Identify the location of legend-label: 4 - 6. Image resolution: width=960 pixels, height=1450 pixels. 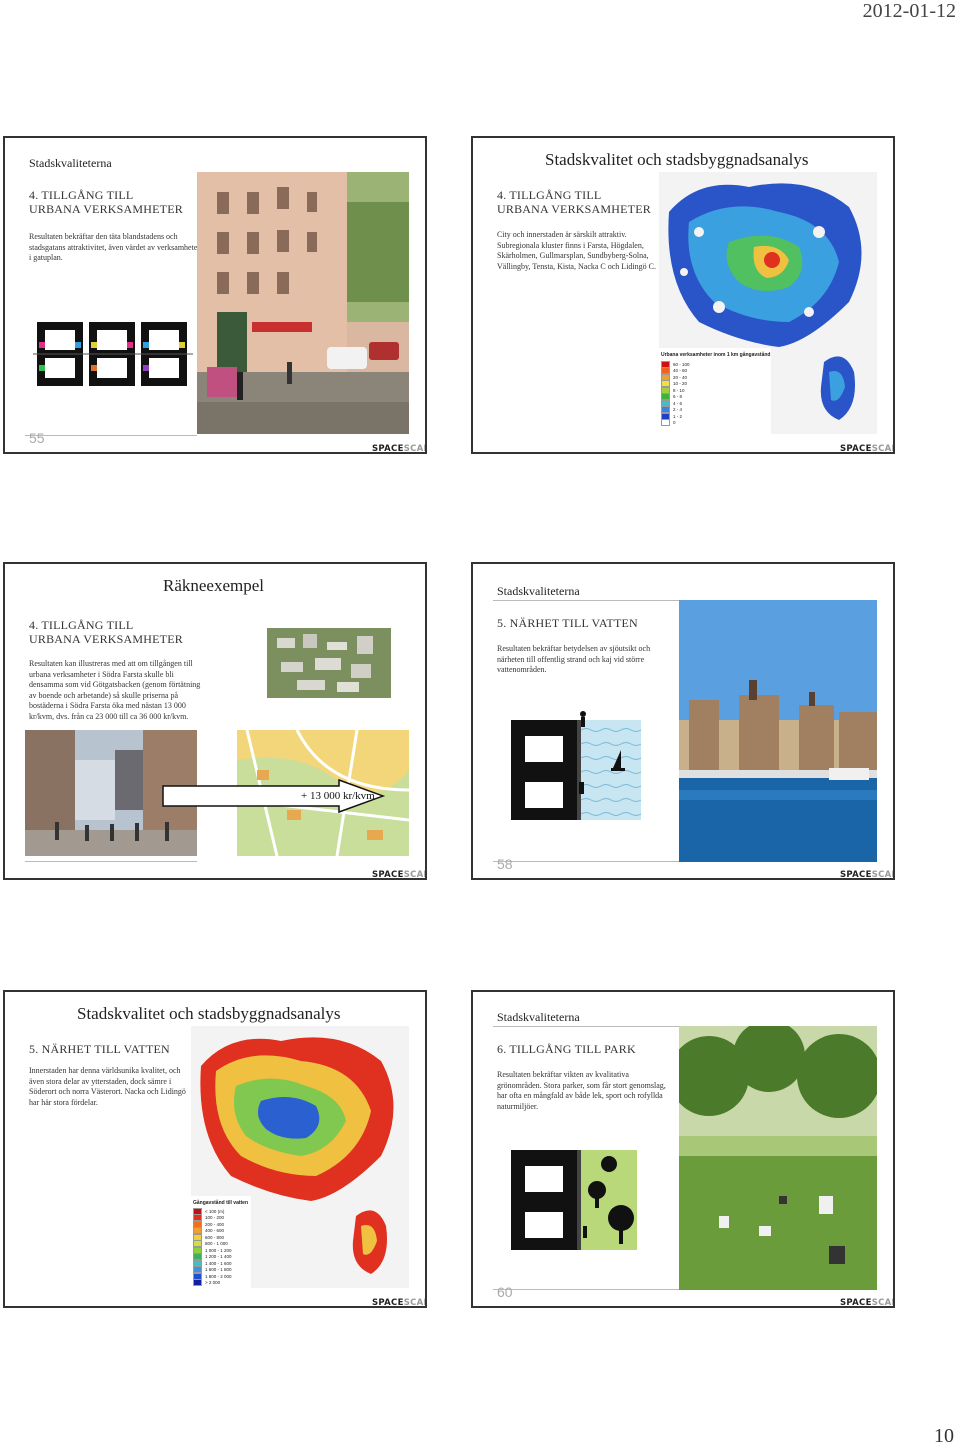
(678, 403).